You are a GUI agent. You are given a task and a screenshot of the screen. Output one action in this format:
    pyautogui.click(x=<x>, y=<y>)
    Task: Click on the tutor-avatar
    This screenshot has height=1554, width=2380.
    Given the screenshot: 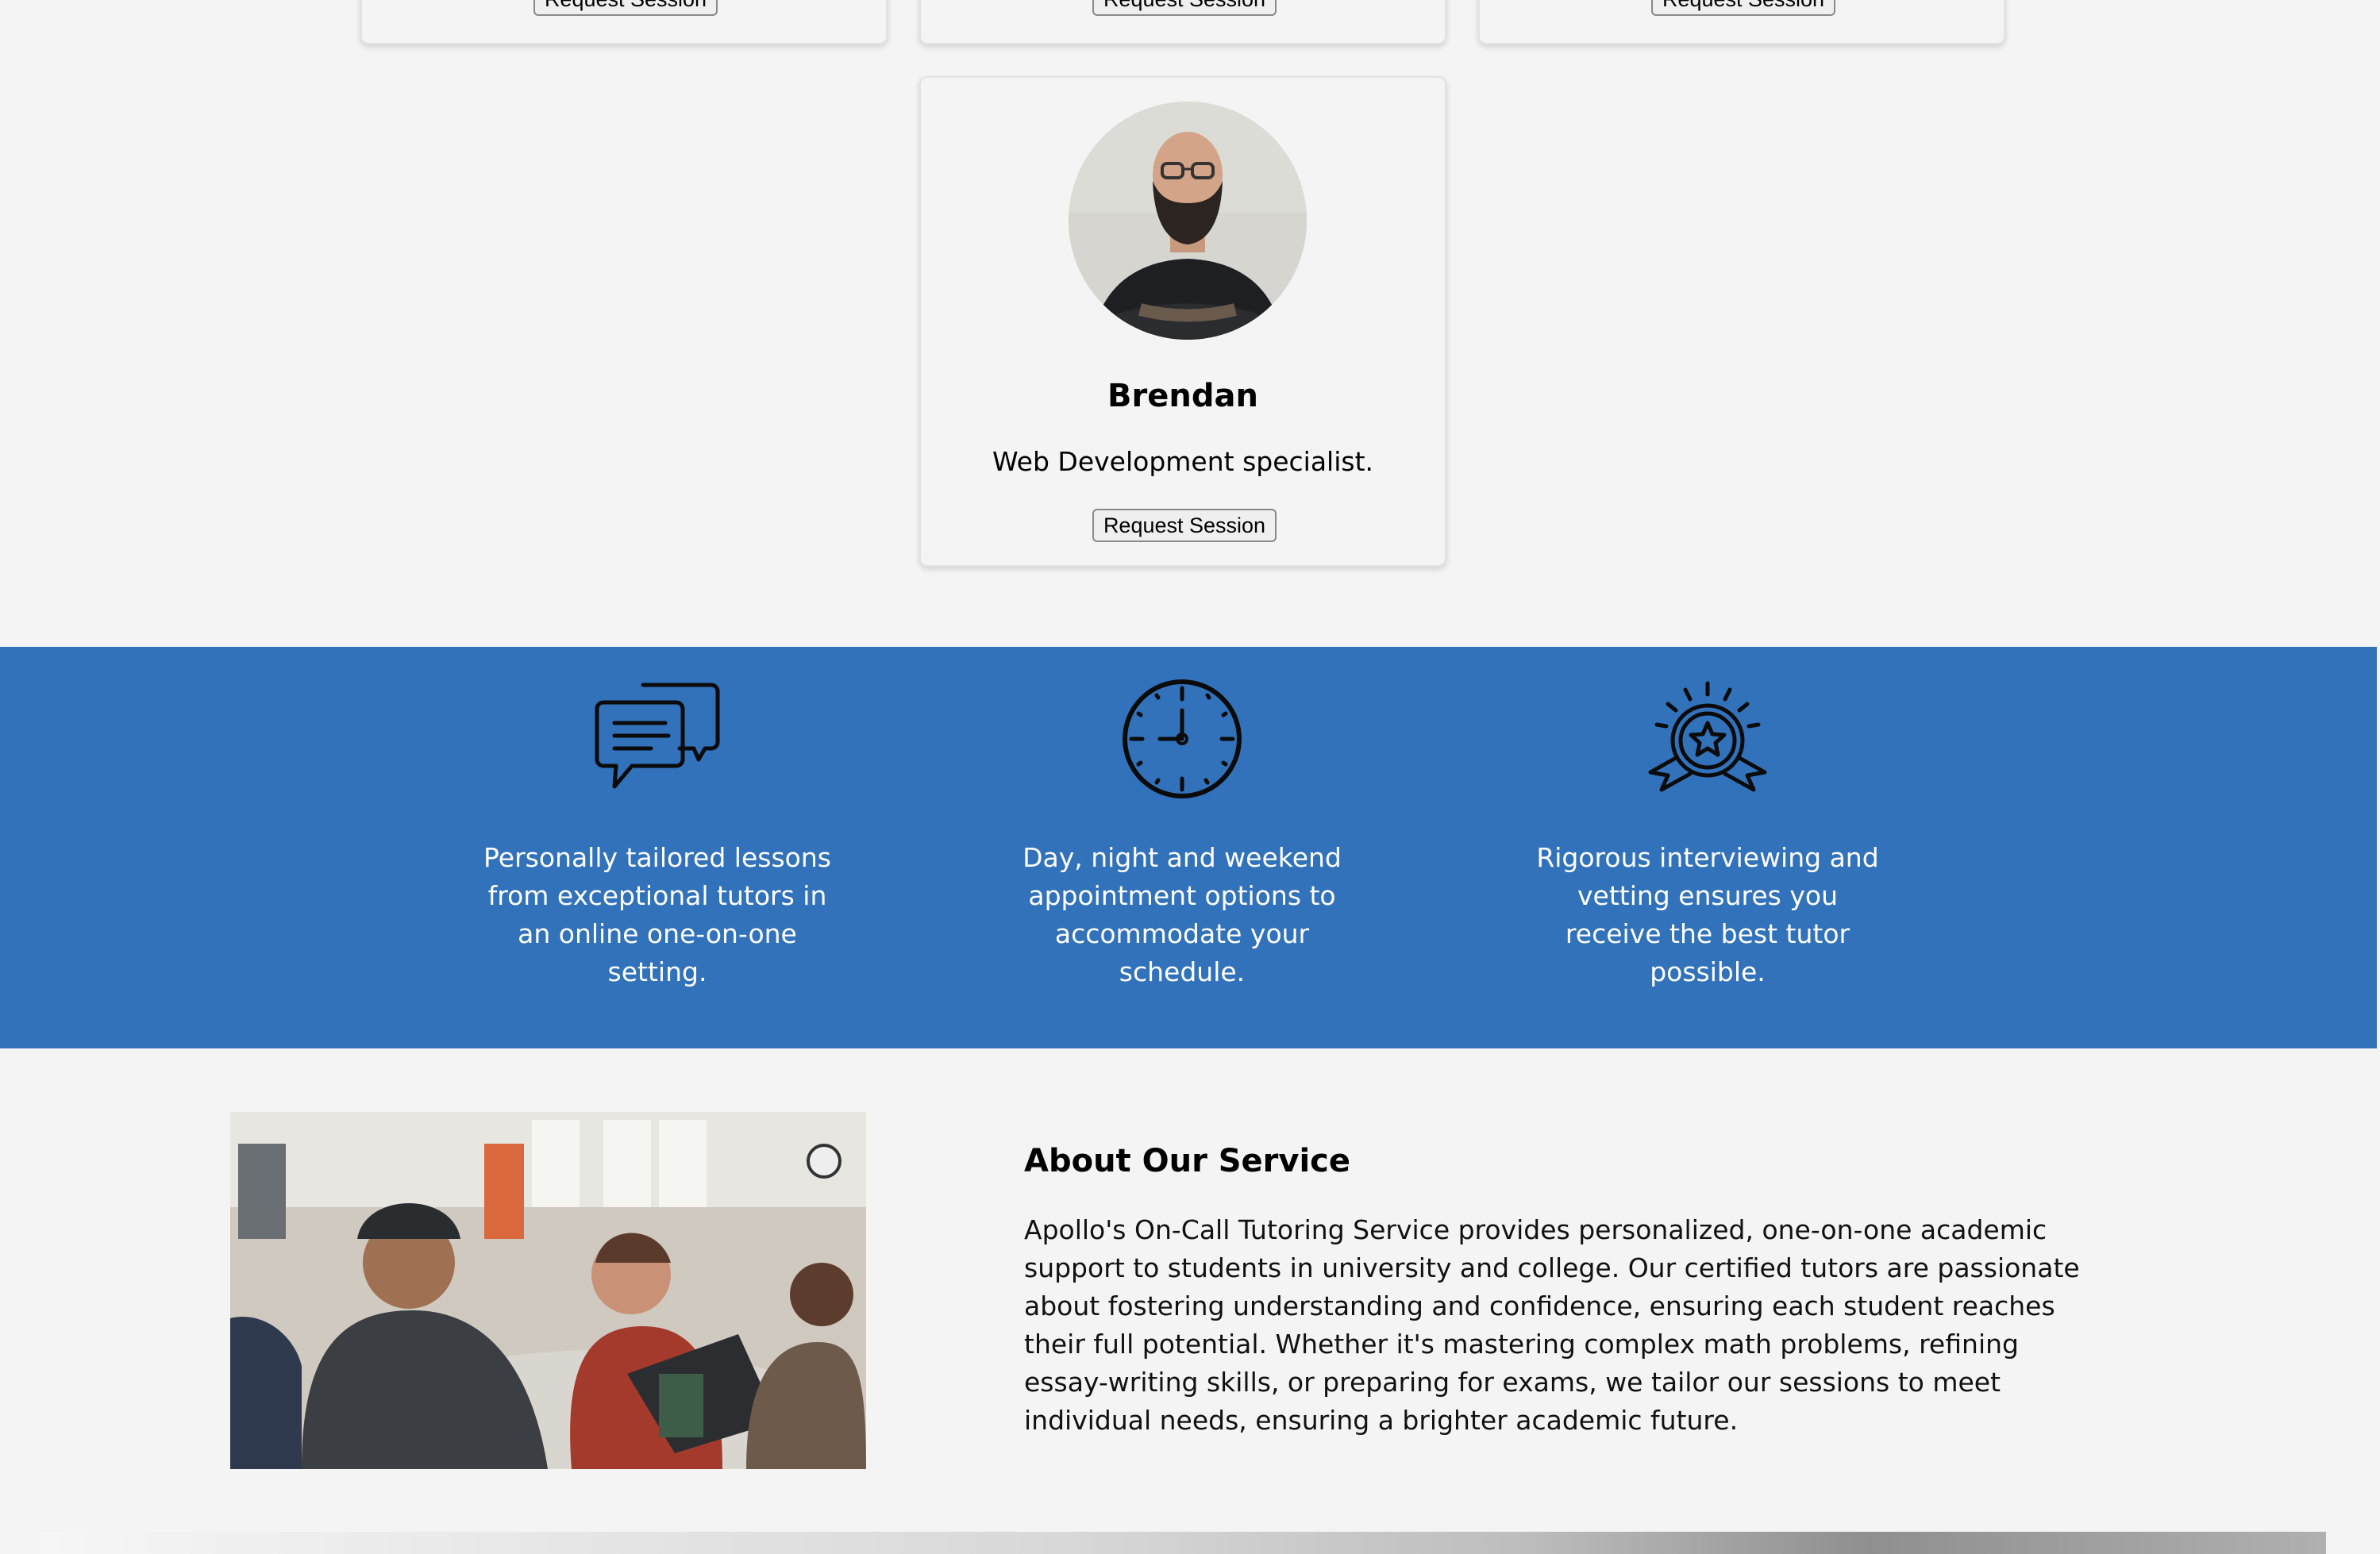 What is the action you would take?
    pyautogui.click(x=1188, y=221)
    